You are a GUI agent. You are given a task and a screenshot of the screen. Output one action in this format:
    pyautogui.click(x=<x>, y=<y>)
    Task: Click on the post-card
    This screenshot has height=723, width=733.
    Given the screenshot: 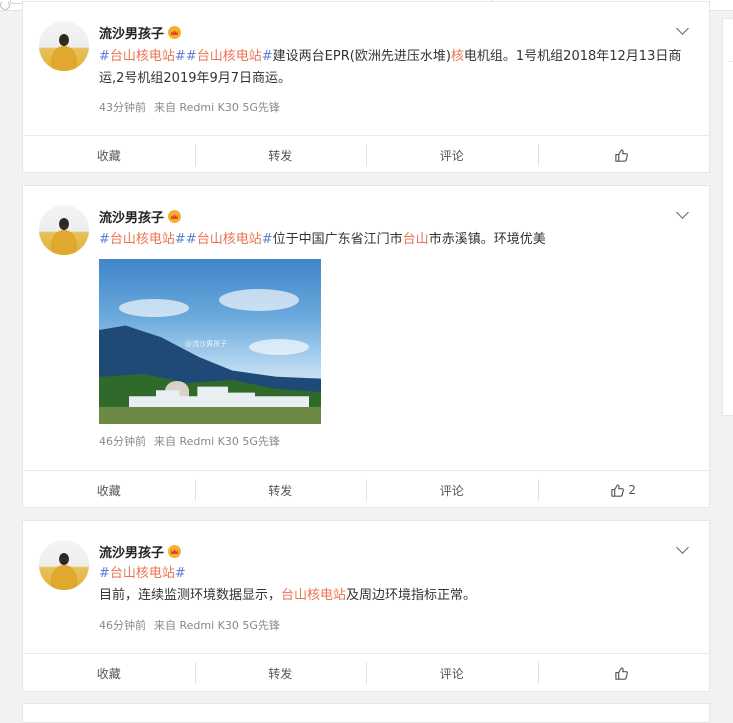 What is the action you would take?
    pyautogui.click(x=366, y=713)
    